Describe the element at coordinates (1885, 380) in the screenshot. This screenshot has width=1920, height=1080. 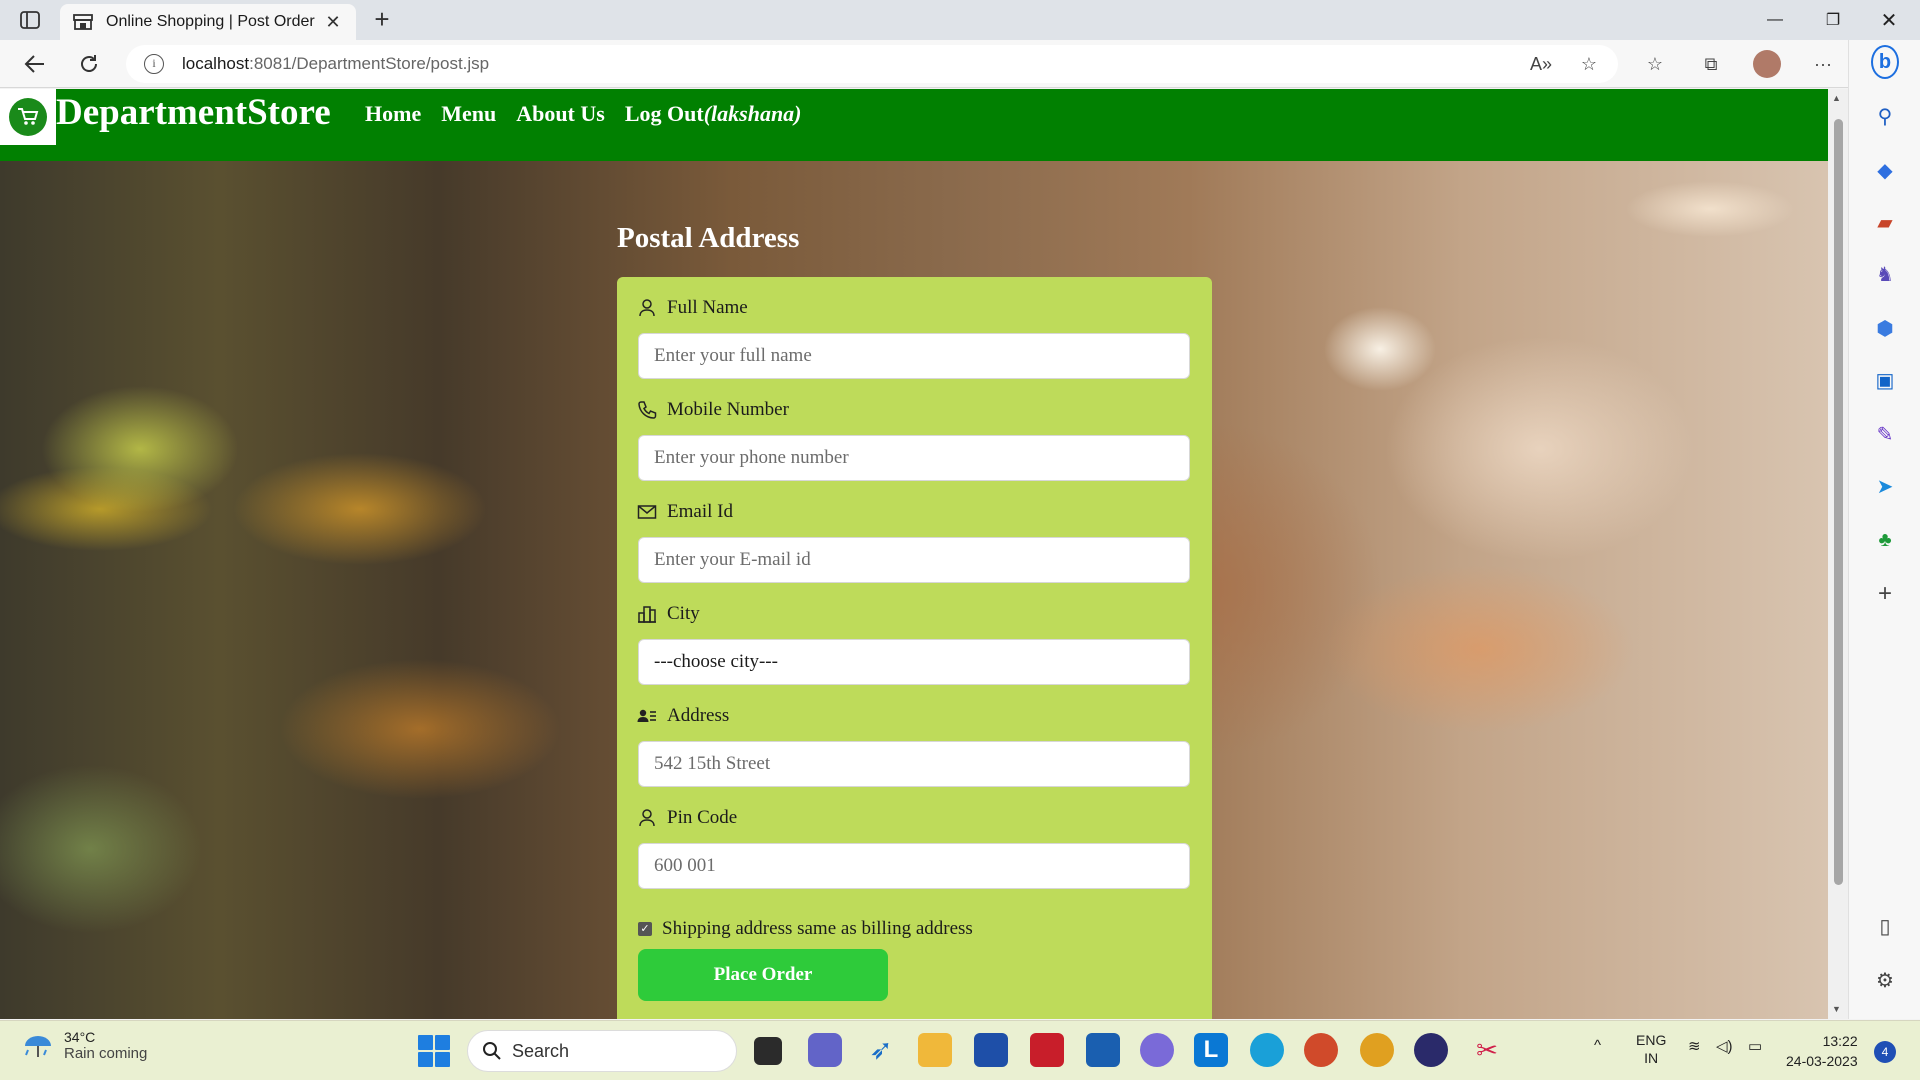
I see `outlook-icon: ▣` at that location.